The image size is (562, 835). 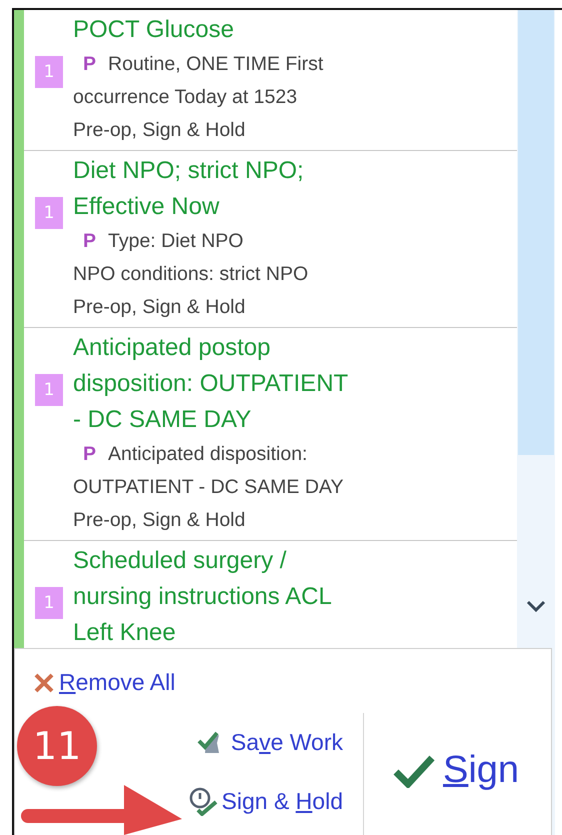 I want to click on order-row: 1 POCT Glucose P Routine, ONE TIME First occurrence Today at 1523 Pre-op, Sign & Hold, so click(x=270, y=80).